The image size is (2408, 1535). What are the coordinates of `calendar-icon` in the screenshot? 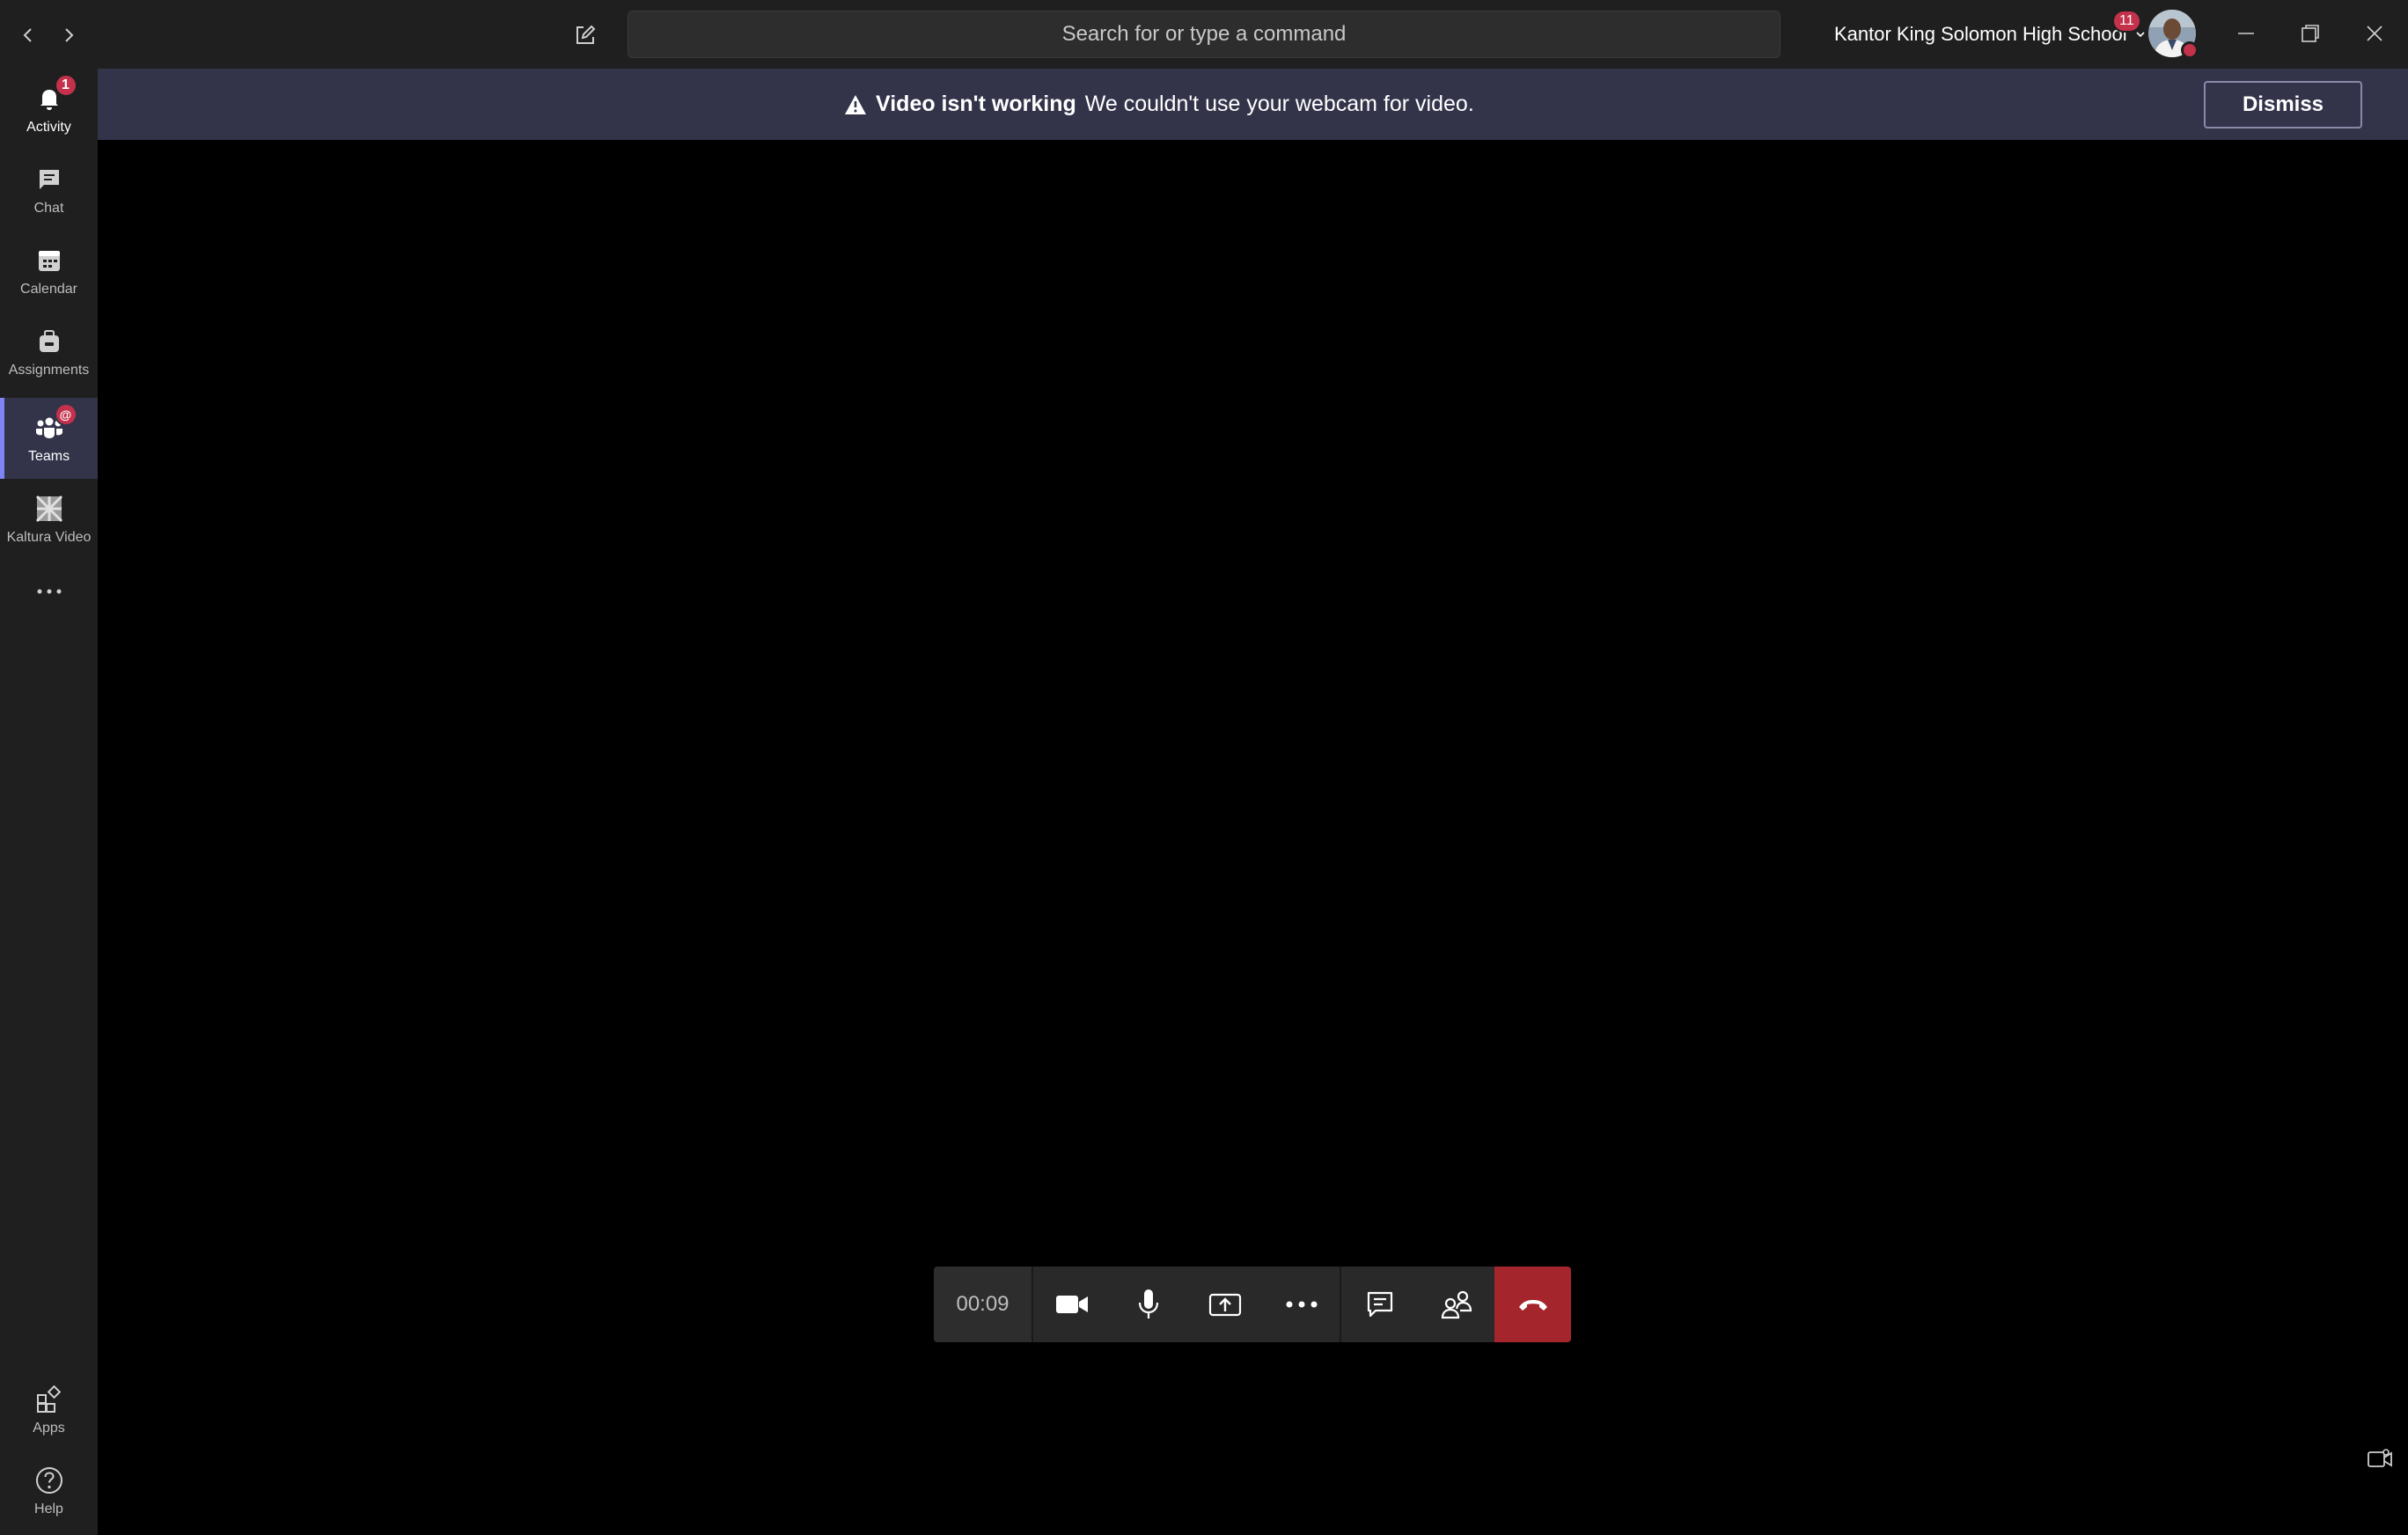 It's located at (49, 261).